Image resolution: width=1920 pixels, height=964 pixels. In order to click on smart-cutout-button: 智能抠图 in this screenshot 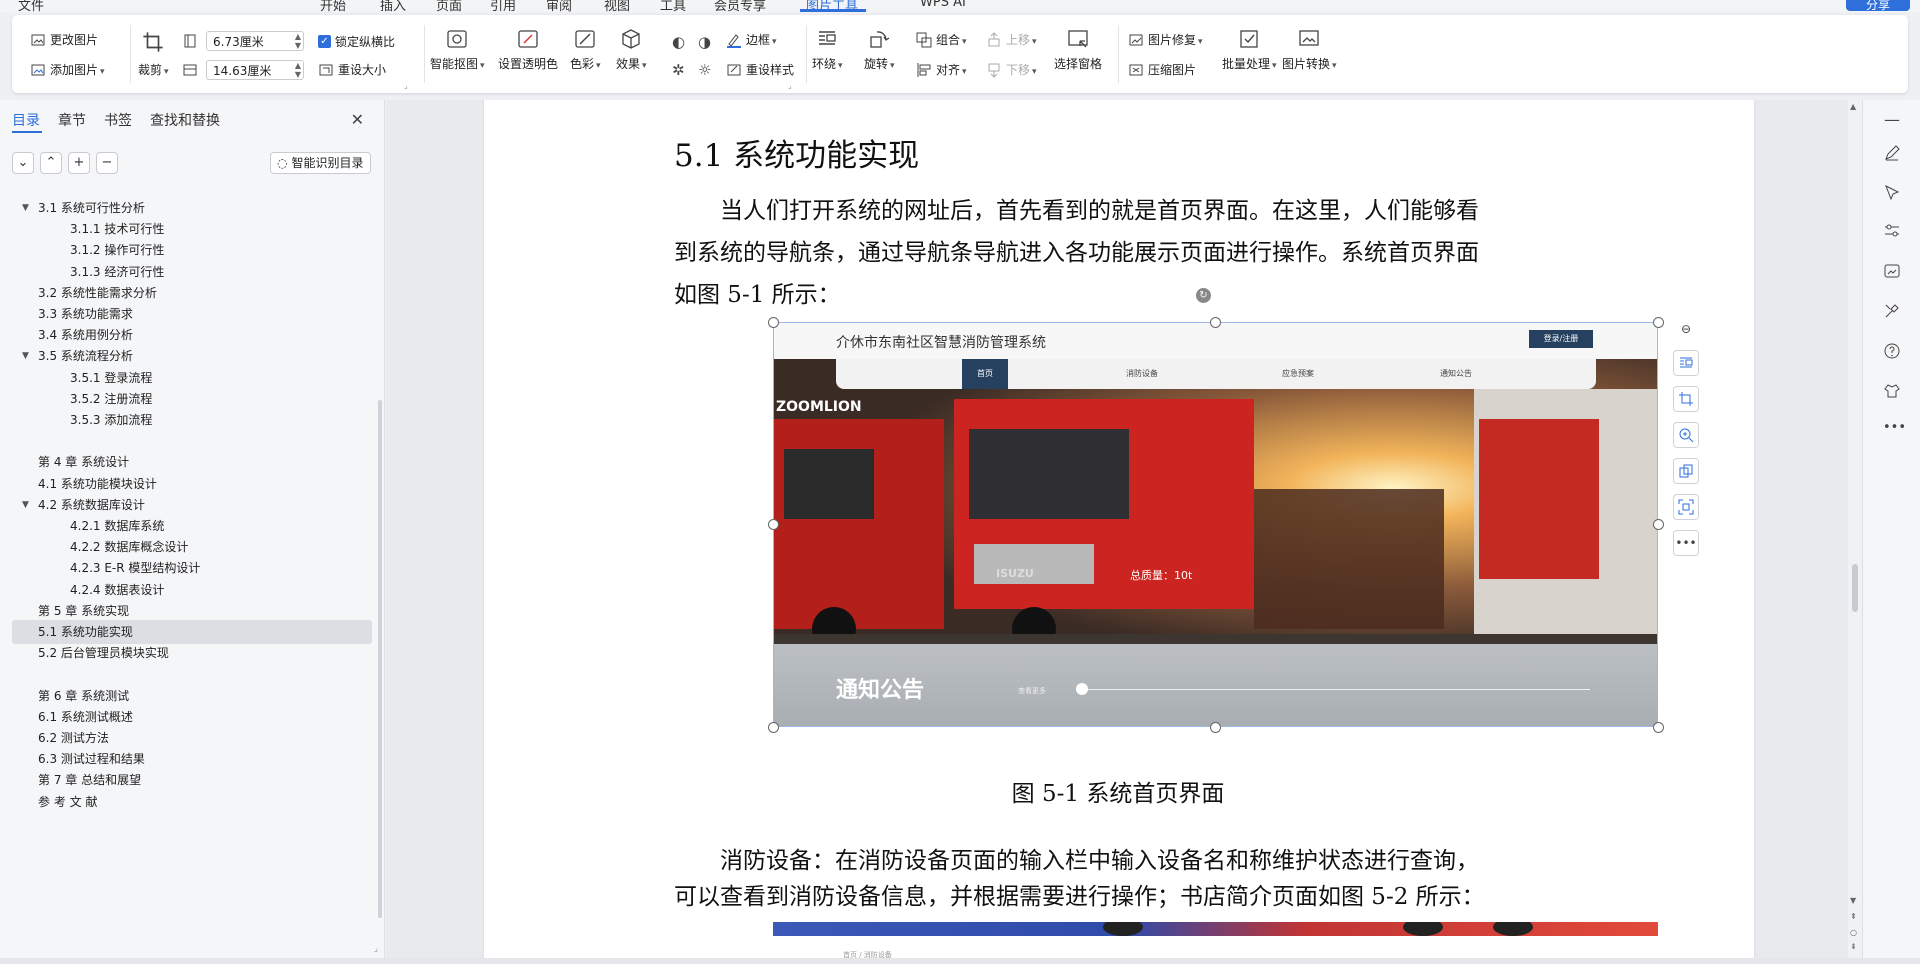, I will do `click(457, 49)`.